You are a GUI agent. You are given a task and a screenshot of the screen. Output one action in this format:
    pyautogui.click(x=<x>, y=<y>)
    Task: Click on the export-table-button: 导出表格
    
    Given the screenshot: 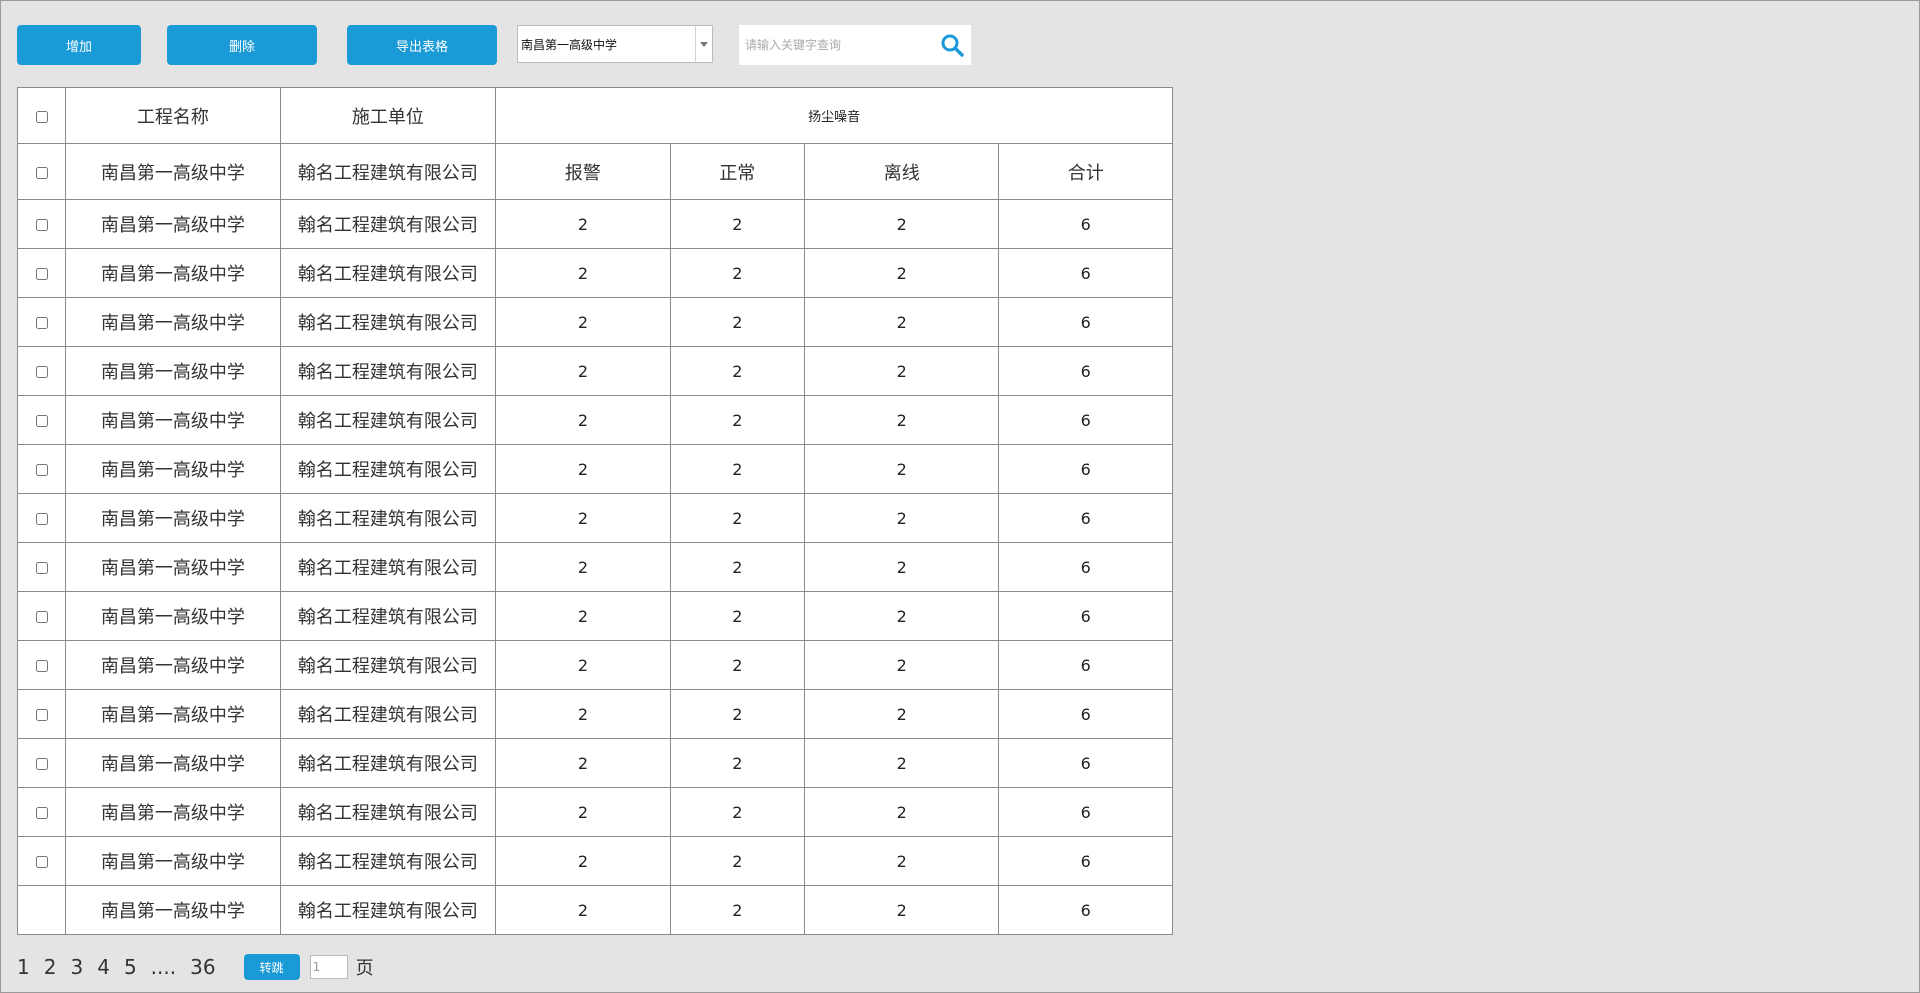 What is the action you would take?
    pyautogui.click(x=422, y=45)
    